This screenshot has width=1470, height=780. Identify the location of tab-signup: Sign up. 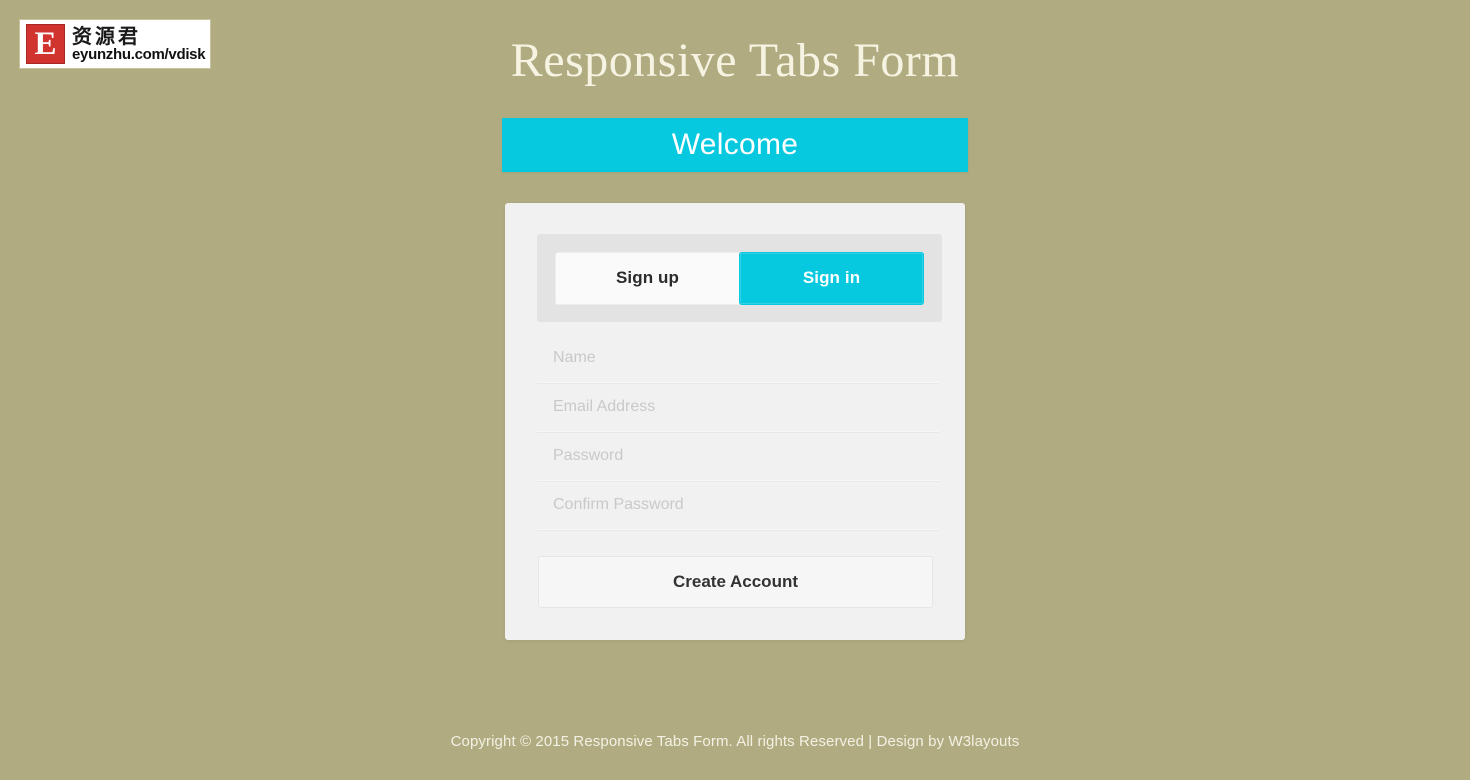
(647, 278).